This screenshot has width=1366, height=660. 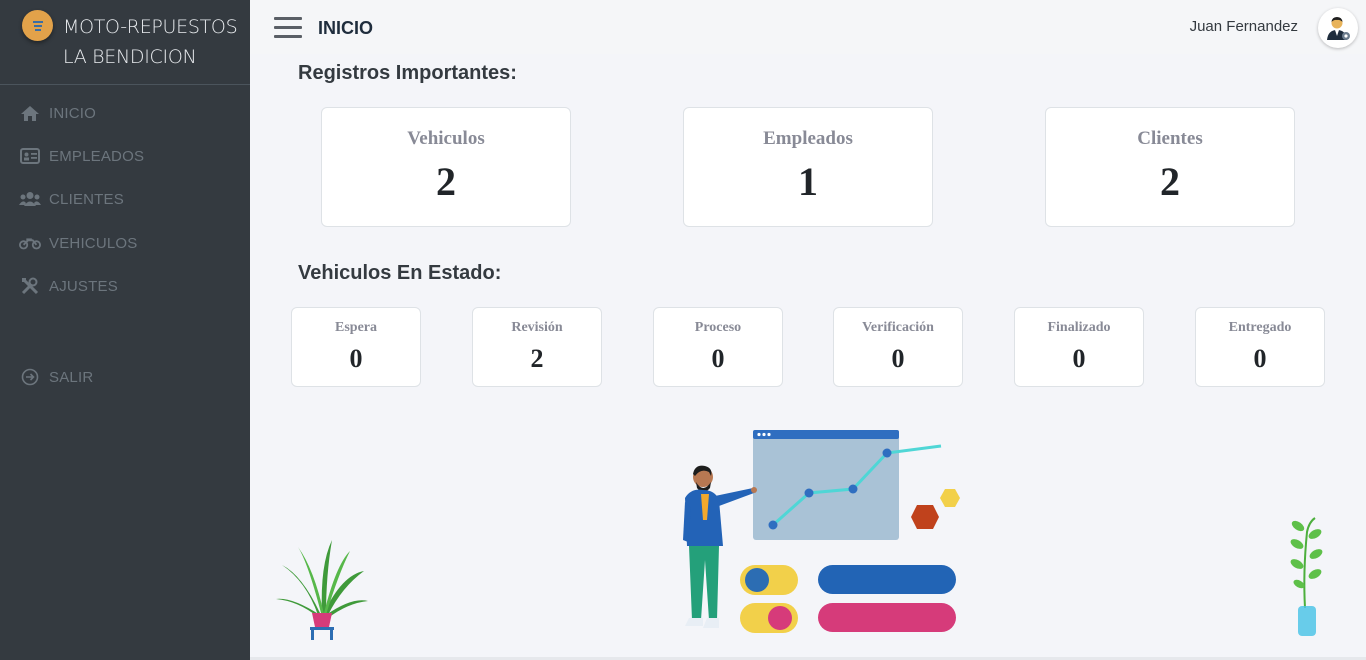 What do you see at coordinates (288, 29) in the screenshot?
I see `menu-toggle-icon` at bounding box center [288, 29].